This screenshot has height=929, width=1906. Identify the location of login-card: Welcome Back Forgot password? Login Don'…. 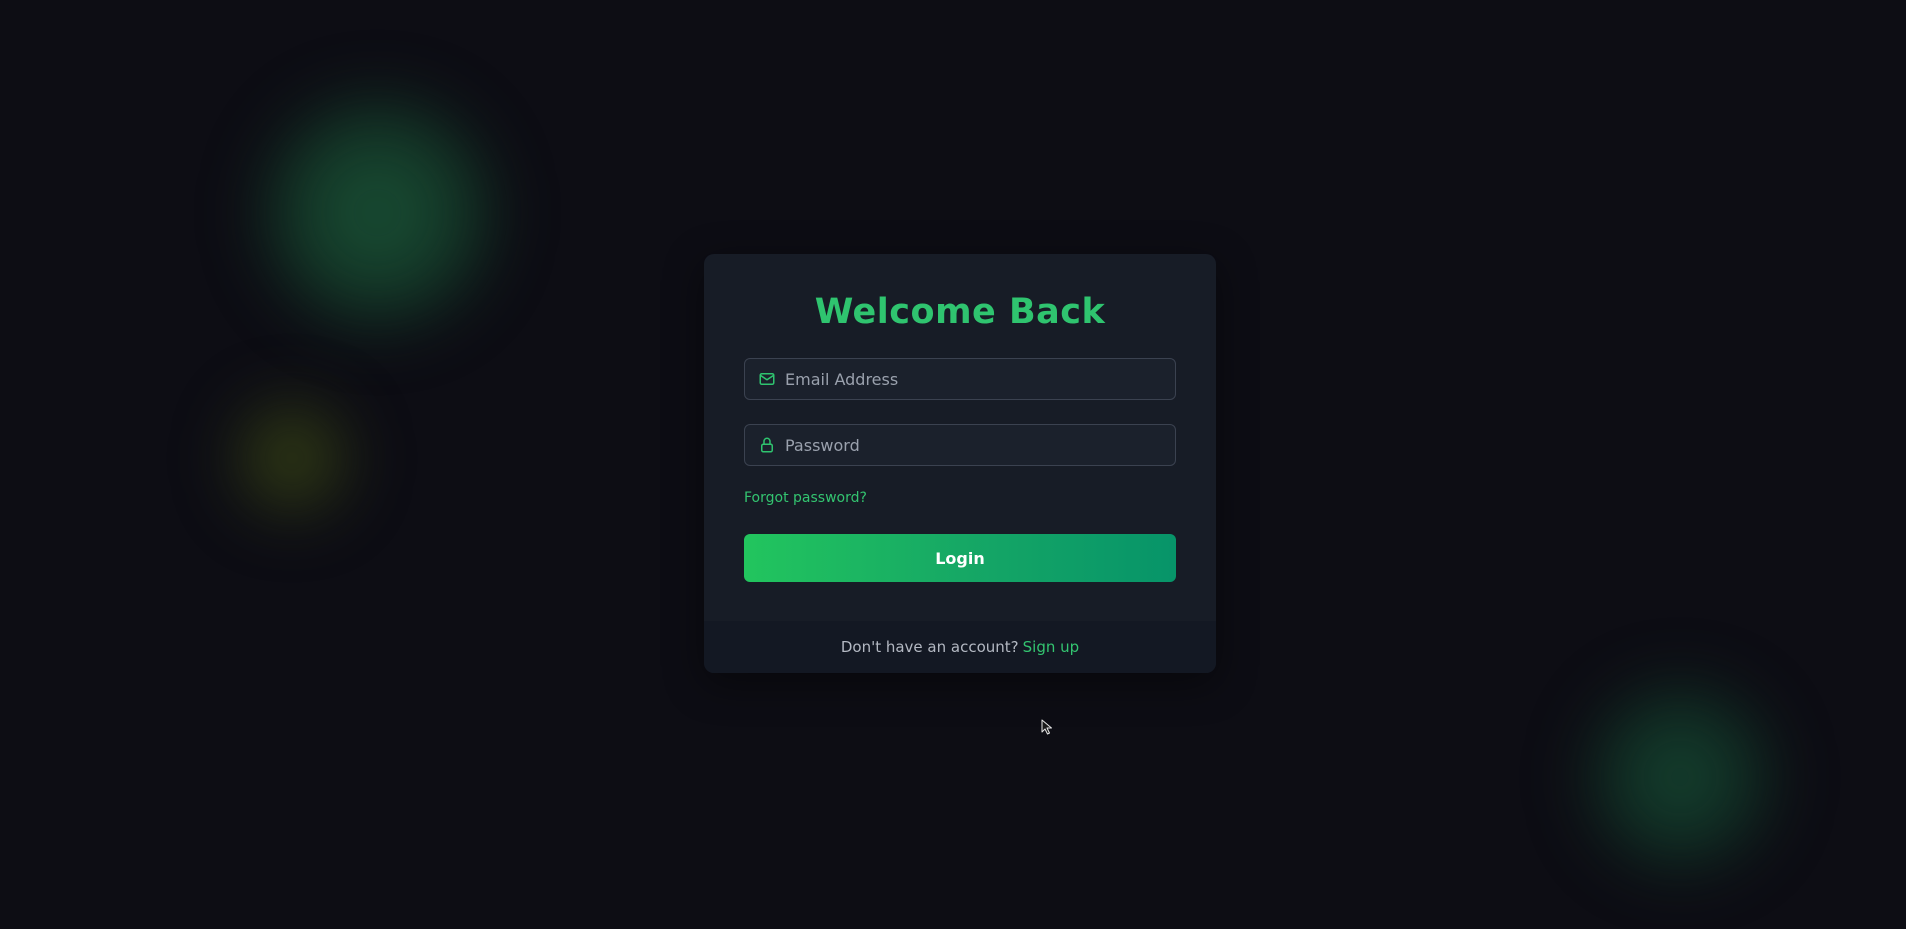
(960, 463).